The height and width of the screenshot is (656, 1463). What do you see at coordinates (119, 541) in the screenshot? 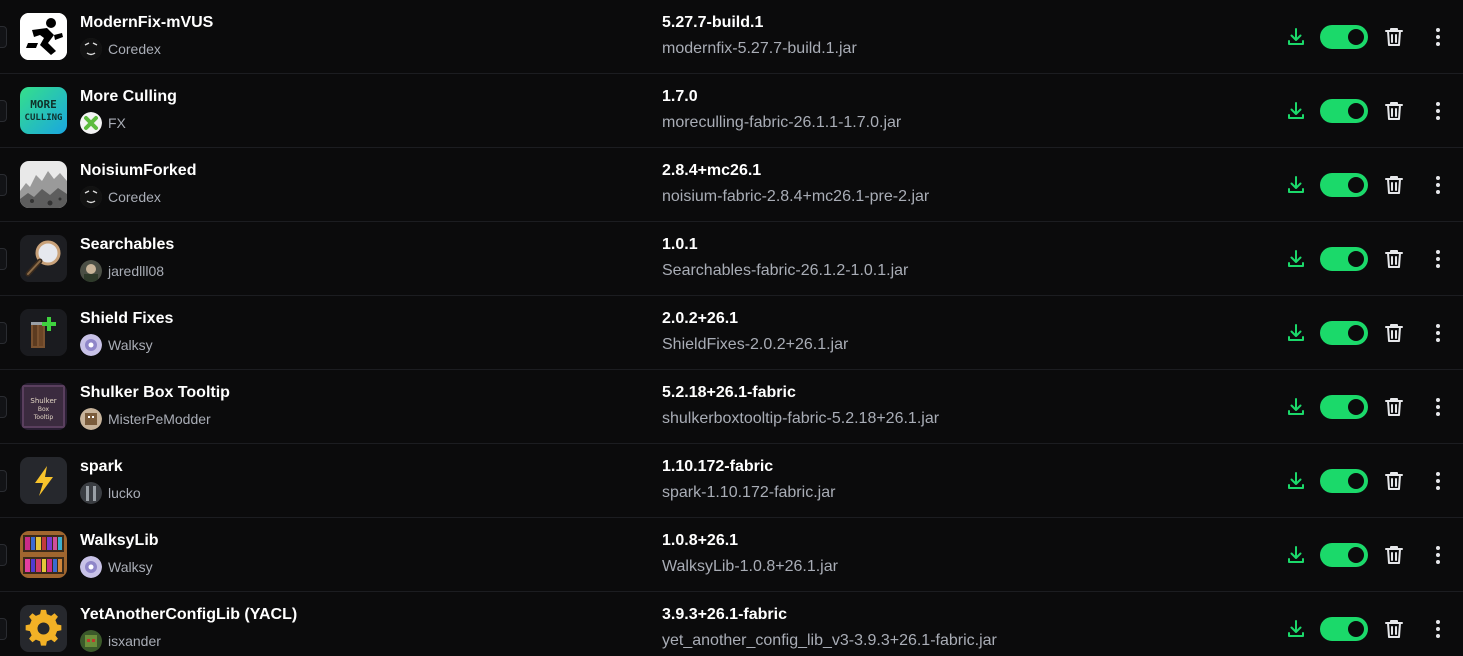
I see `mod-name: WalksyLib` at bounding box center [119, 541].